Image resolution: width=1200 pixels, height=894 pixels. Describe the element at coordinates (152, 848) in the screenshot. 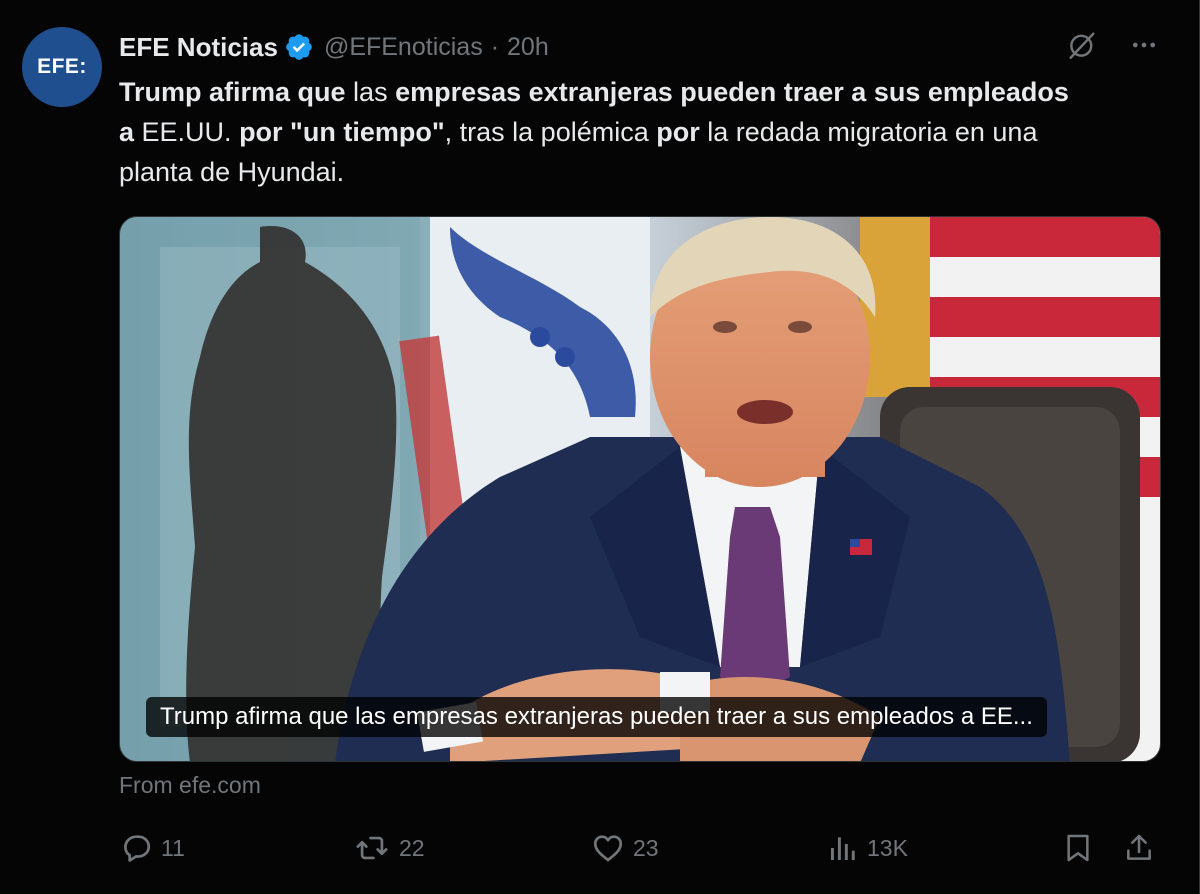

I see `reply-button: 11` at that location.